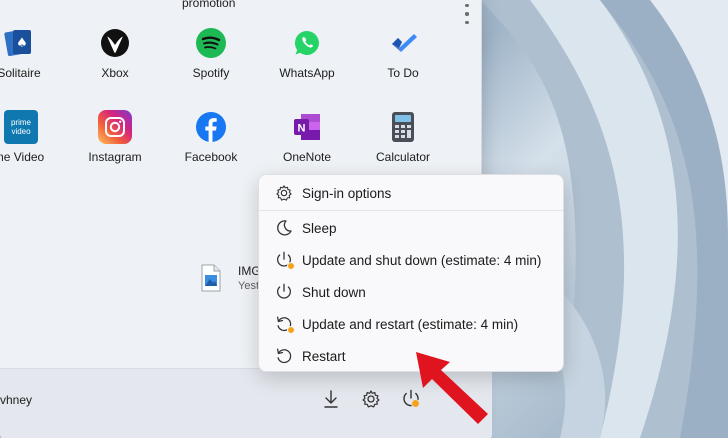 The width and height of the screenshot is (728, 438). I want to click on prime-video-logo-text: prime video, so click(20, 127).